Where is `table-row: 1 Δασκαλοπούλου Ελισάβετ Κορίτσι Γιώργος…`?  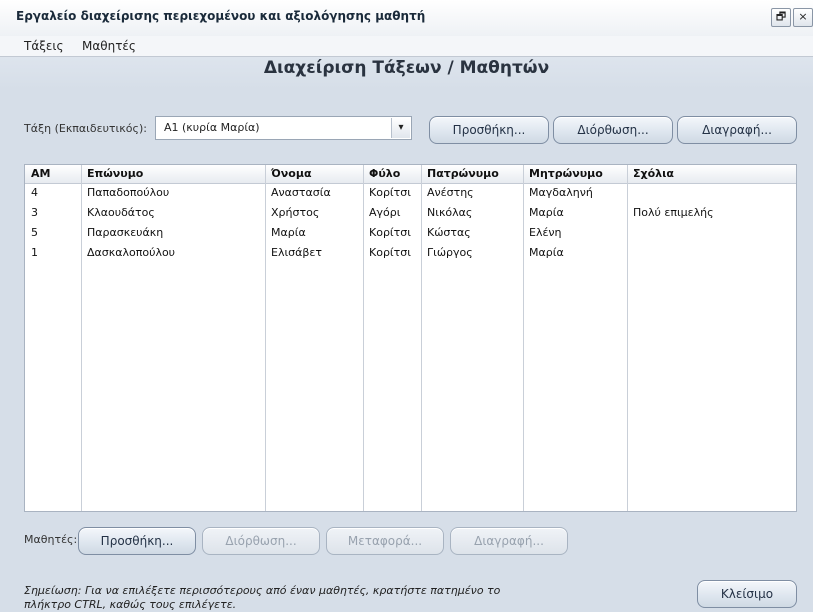
table-row: 1 Δασκαλοπούλου Ελισάβετ Κορίτσι Γιώργος… is located at coordinates (410, 253).